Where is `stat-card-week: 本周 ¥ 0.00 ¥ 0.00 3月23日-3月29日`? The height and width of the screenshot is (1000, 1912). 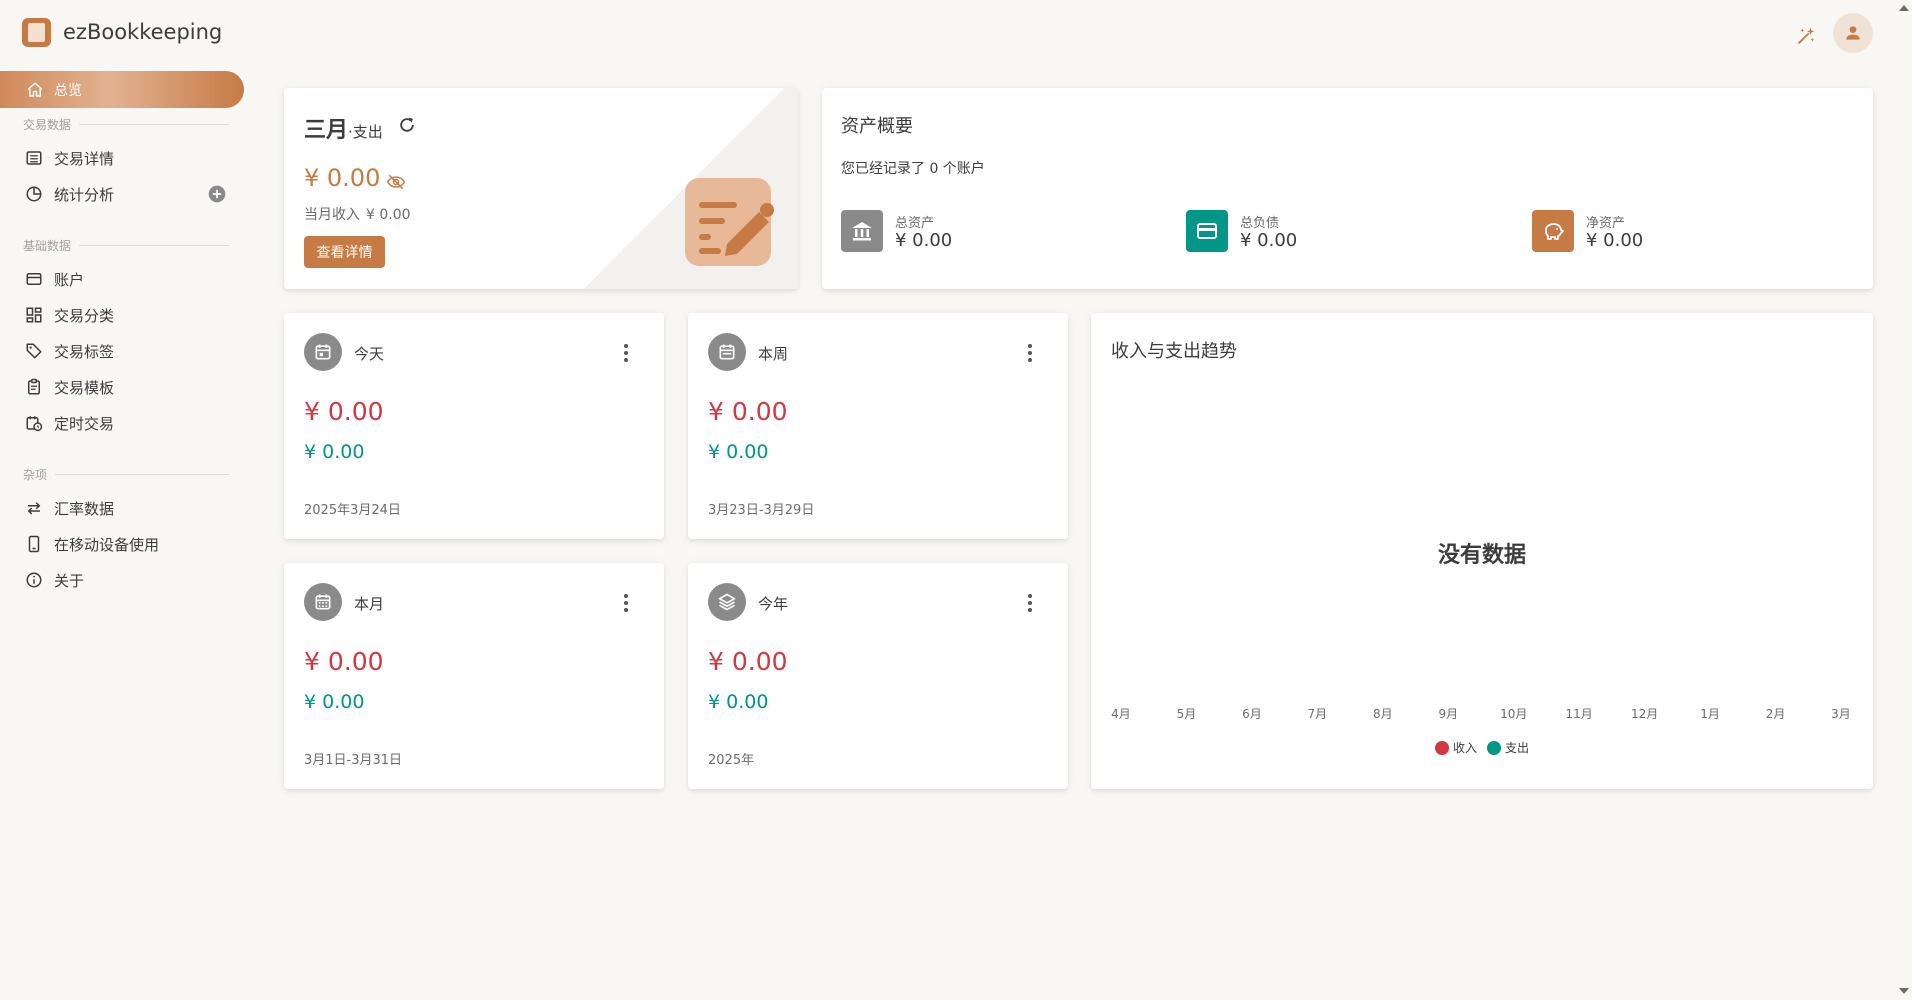 stat-card-week: 本周 ¥ 0.00 ¥ 0.00 3月23日-3月29日 is located at coordinates (878, 426).